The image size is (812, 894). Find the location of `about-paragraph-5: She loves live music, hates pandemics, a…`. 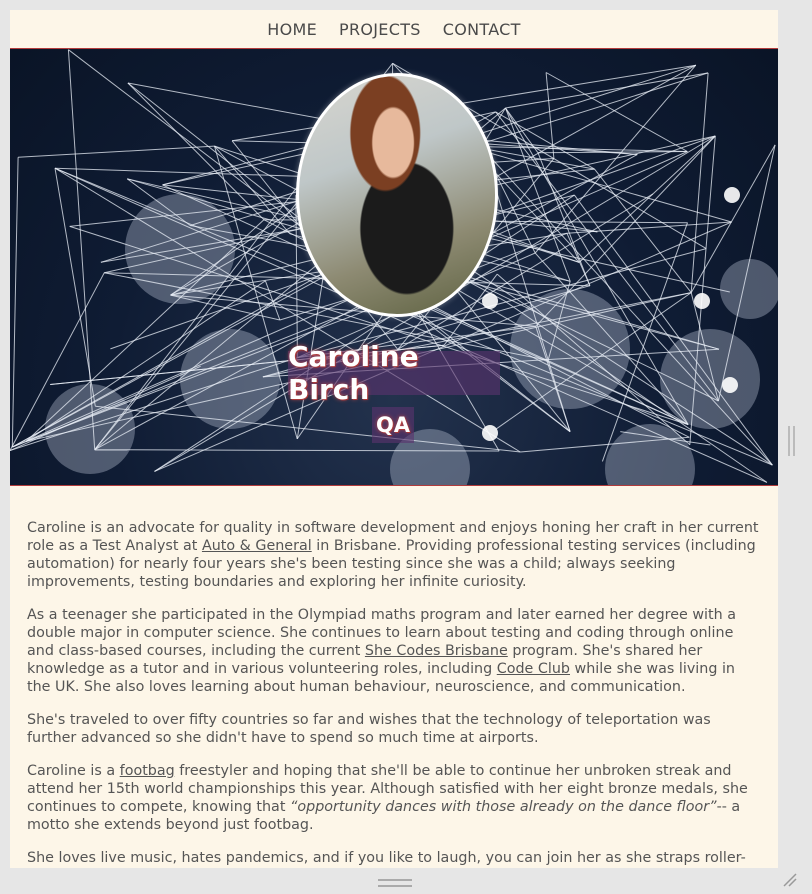

about-paragraph-5: She loves live music, hates pandemics, a… is located at coordinates (386, 858).